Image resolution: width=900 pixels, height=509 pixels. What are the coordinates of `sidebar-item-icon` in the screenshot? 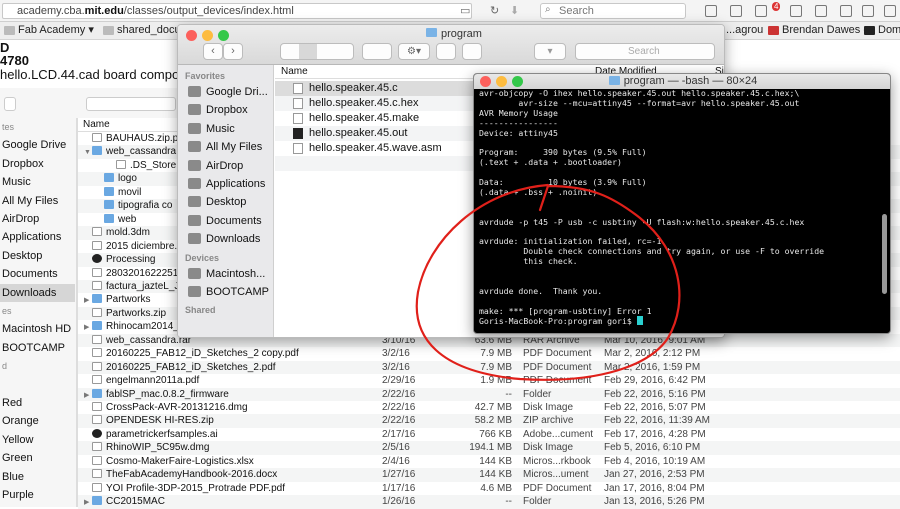 It's located at (194, 183).